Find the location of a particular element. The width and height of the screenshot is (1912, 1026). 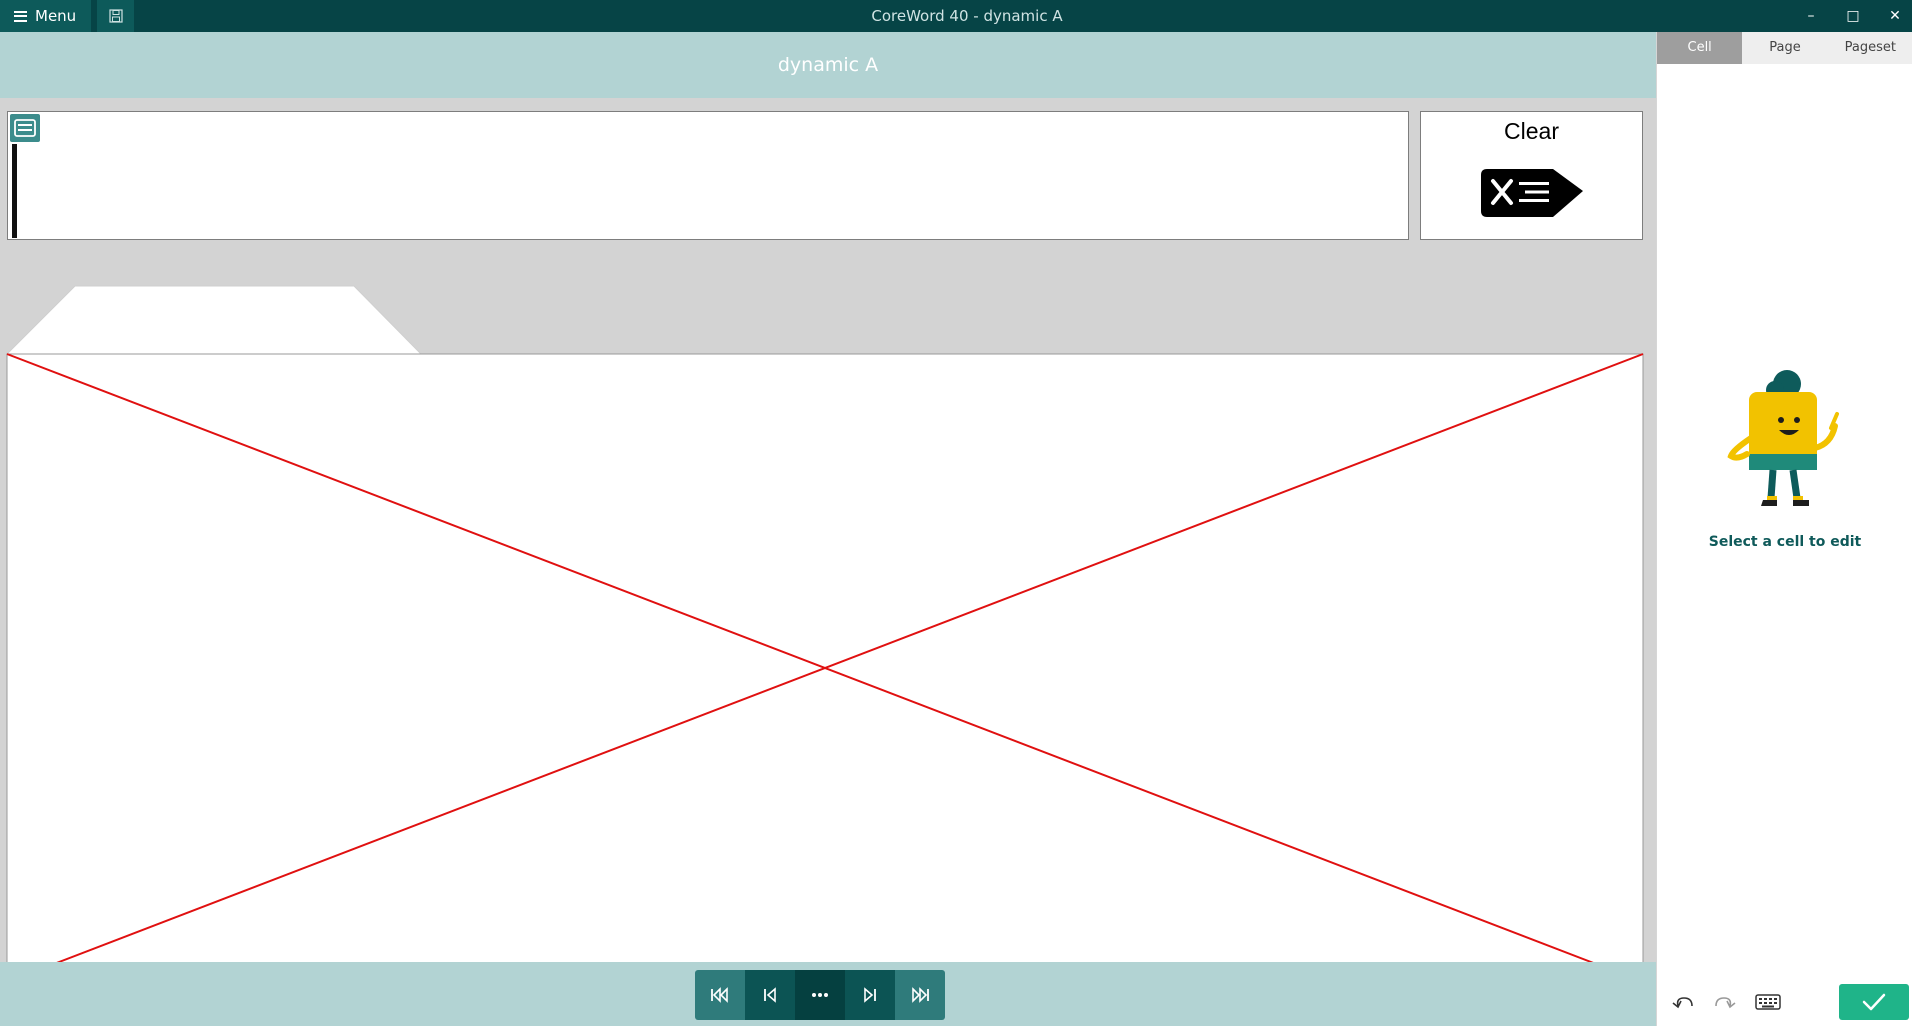

next-icon is located at coordinates (870, 995).